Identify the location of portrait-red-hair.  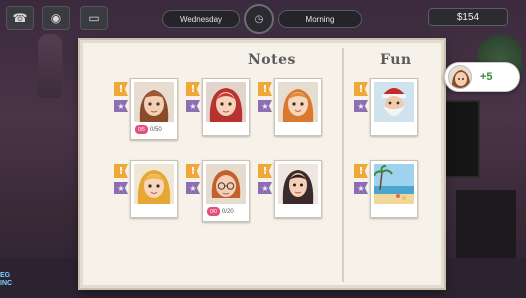
(226, 102).